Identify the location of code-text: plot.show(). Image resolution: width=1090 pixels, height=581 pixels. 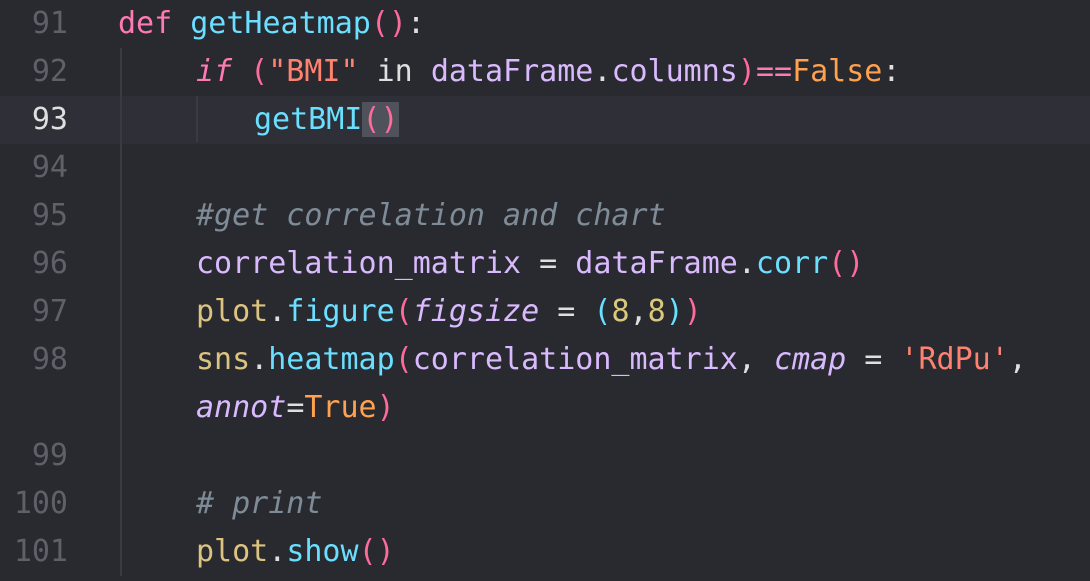
(295, 552).